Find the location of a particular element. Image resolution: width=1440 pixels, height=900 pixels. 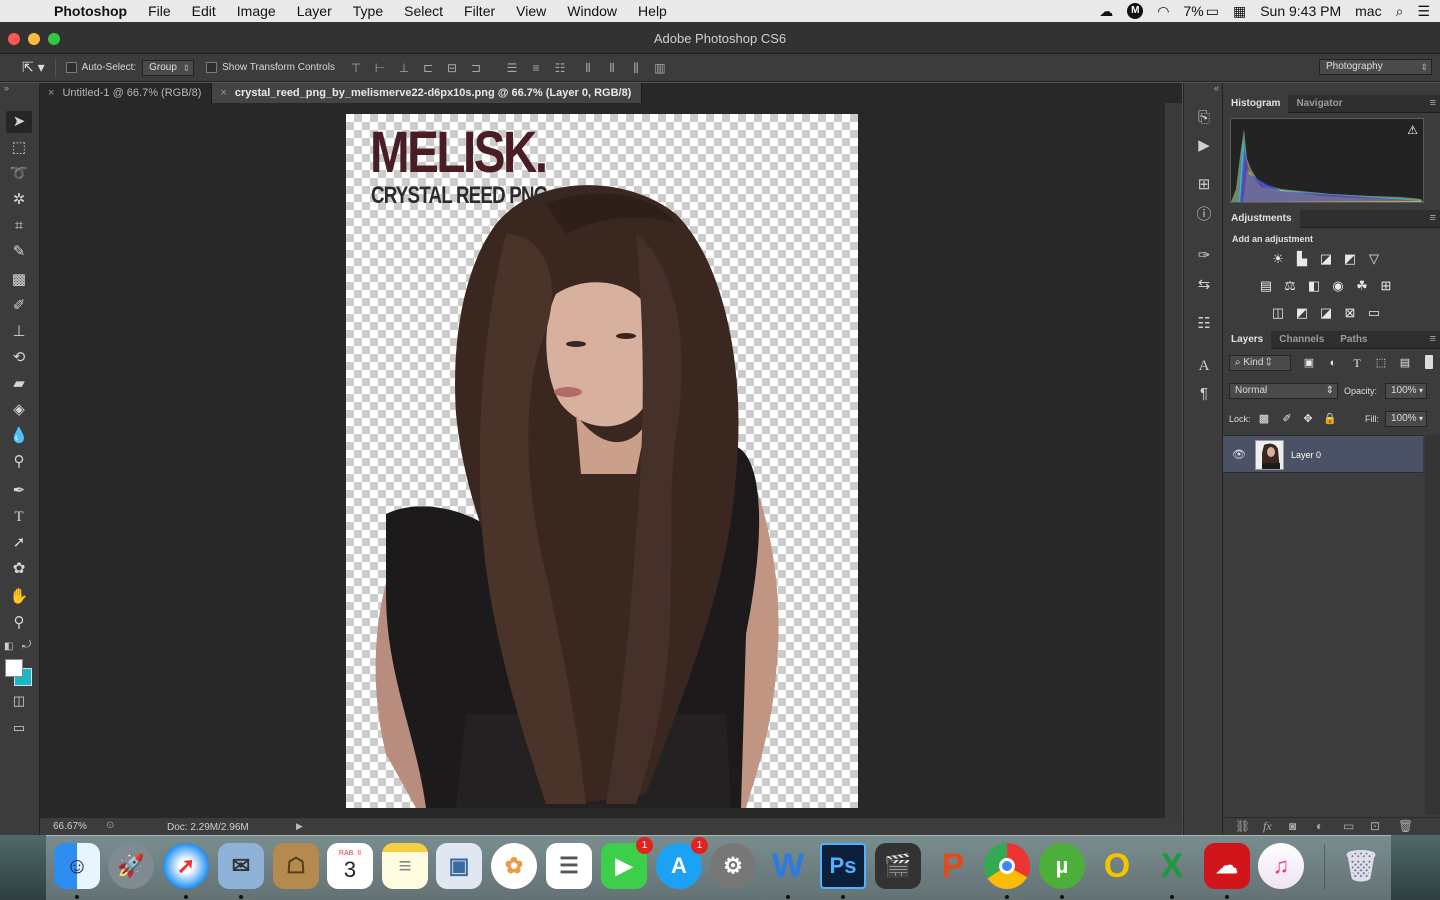

blur-tool-icon: 💧 is located at coordinates (19, 436).